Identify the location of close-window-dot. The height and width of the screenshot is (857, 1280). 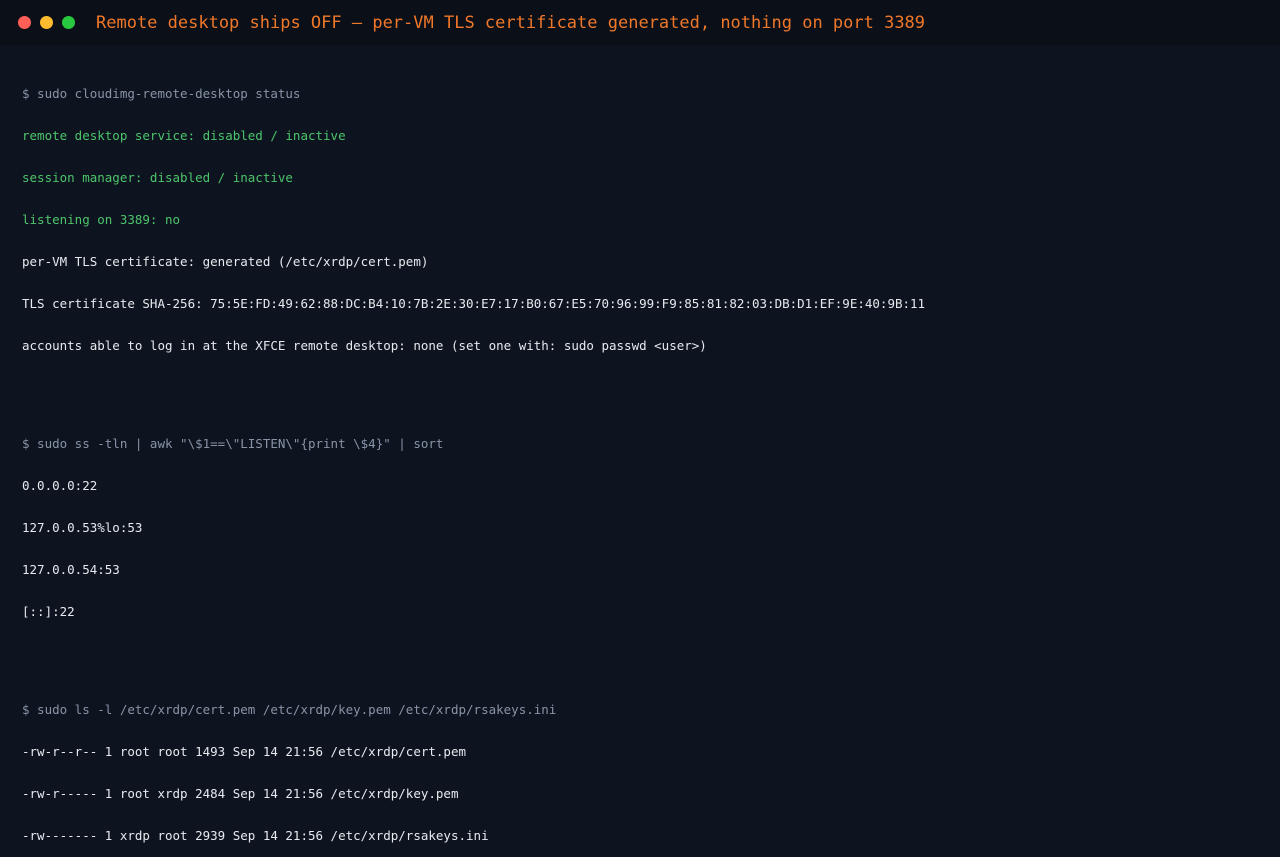
(24, 22).